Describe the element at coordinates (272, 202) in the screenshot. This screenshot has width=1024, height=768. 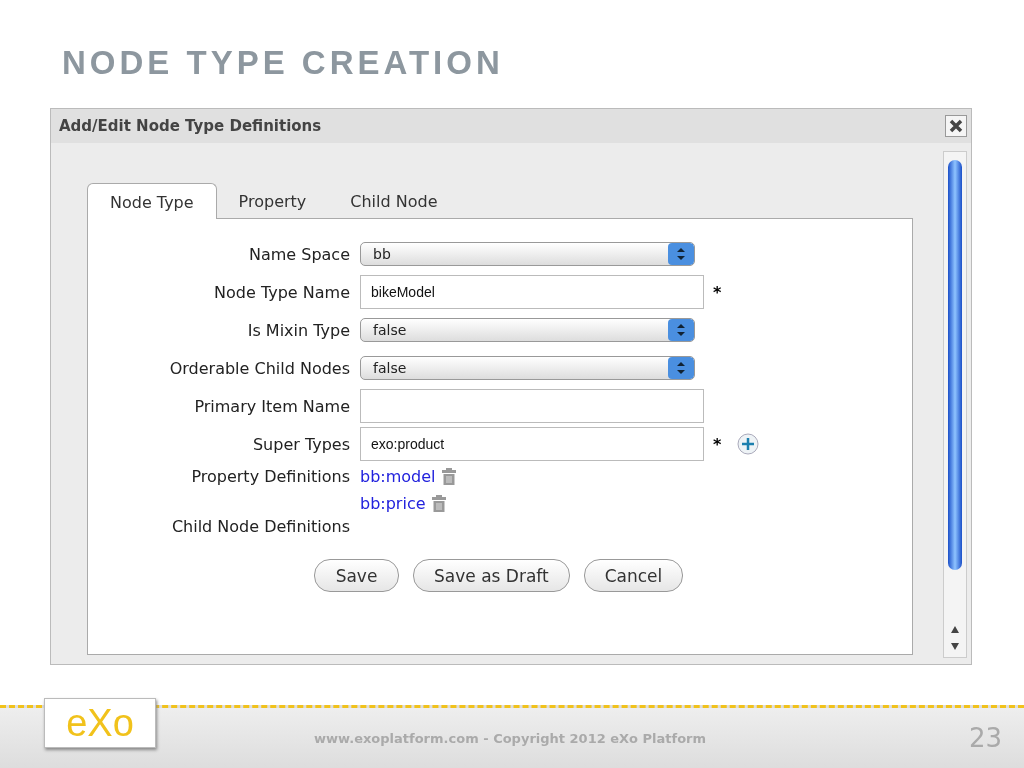
I see `tab: Property` at that location.